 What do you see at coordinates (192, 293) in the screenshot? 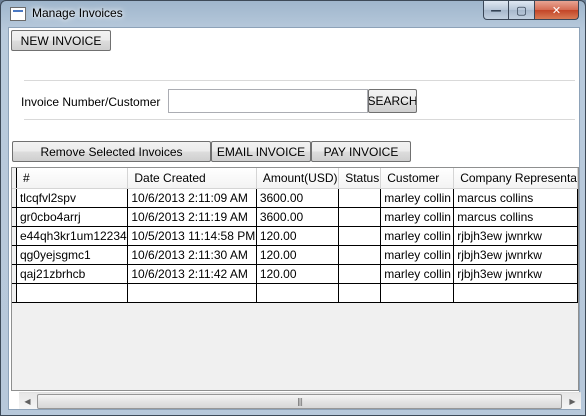
I see `cell-date-created` at bounding box center [192, 293].